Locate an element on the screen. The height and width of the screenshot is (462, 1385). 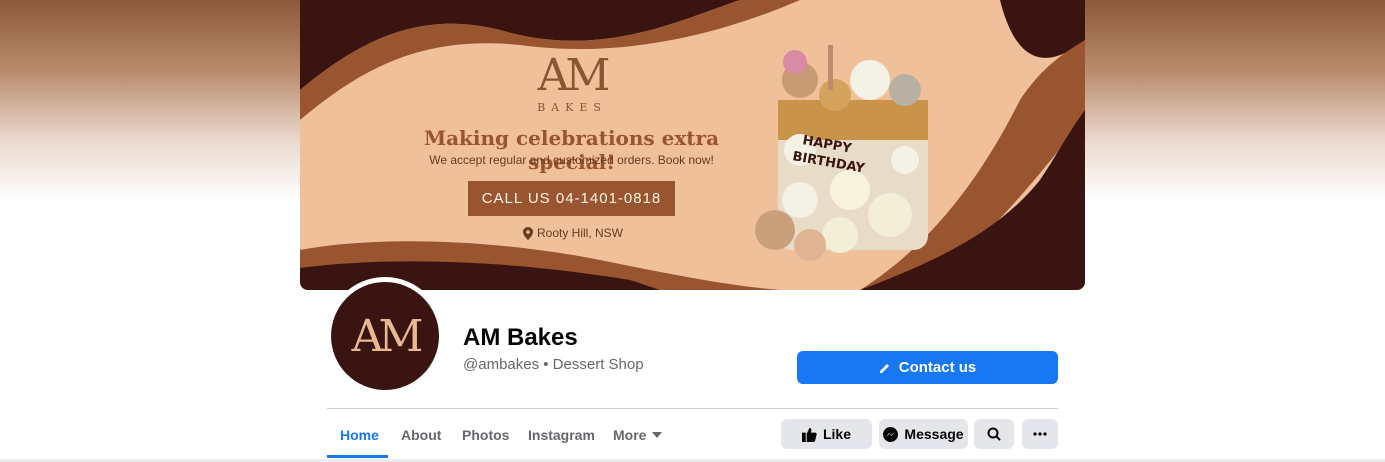
contact-us-button: Contact us is located at coordinates (927, 367).